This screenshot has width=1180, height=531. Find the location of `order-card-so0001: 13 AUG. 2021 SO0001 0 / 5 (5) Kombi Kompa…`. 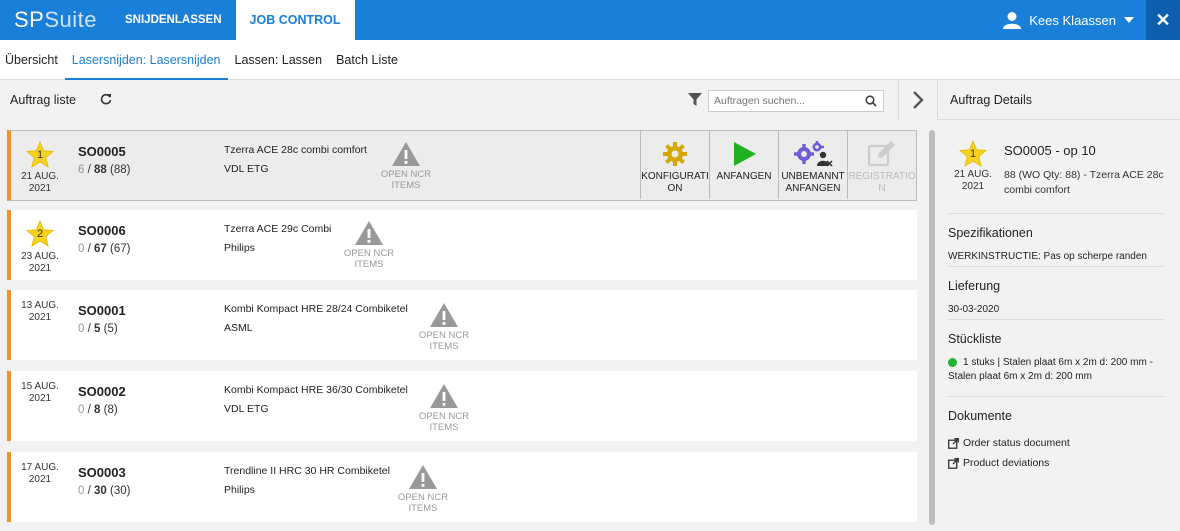

order-card-so0001: 13 AUG. 2021 SO0001 0 / 5 (5) Kombi Kompa… is located at coordinates (462, 325).